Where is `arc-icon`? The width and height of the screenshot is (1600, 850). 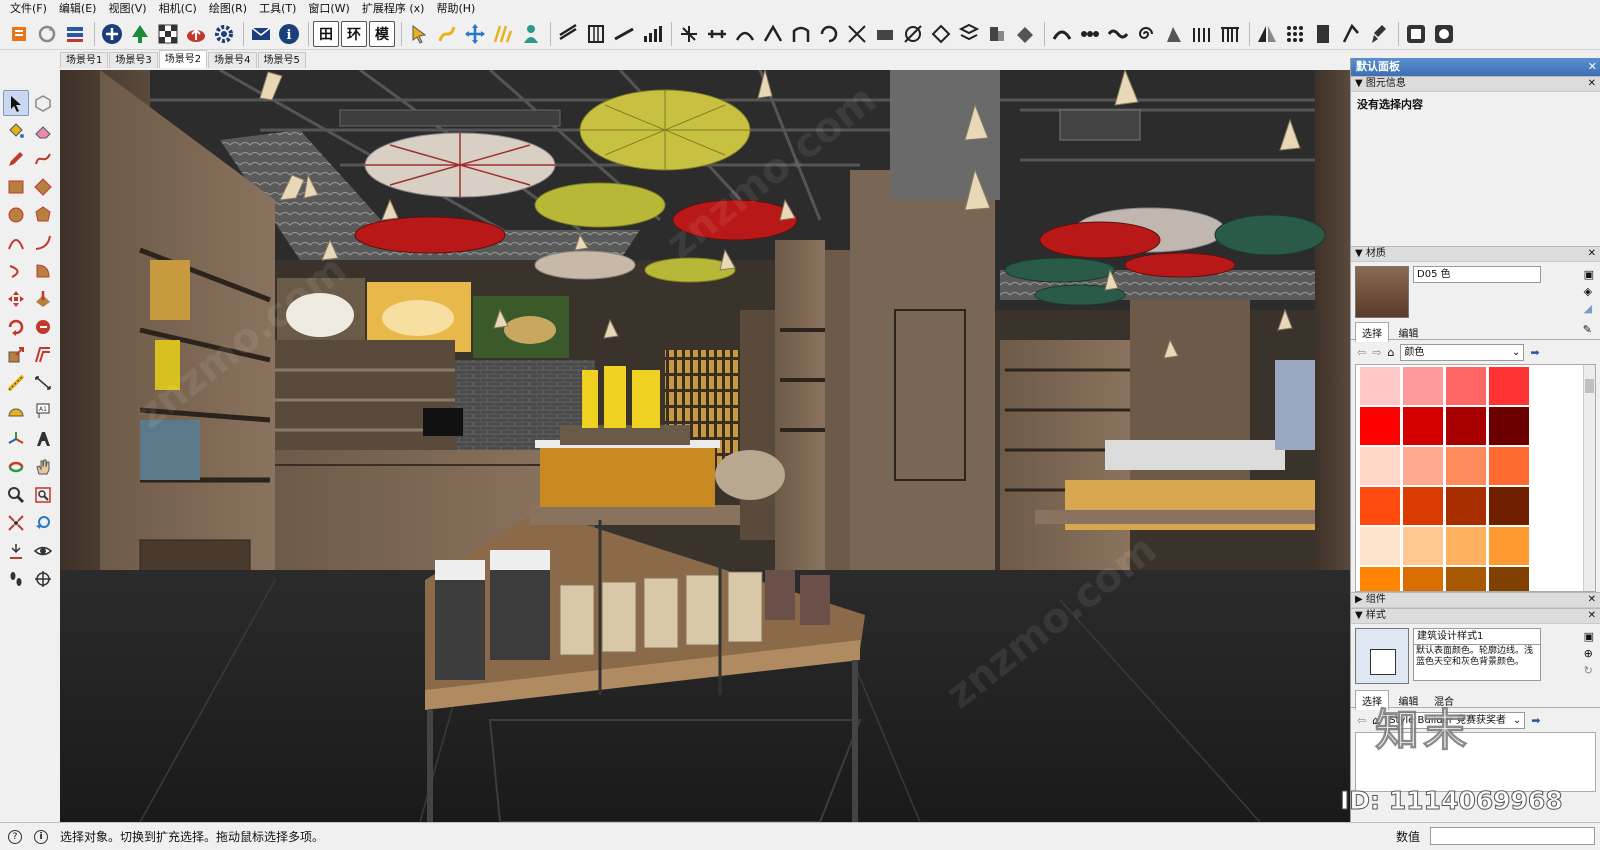 arc-icon is located at coordinates (16, 243).